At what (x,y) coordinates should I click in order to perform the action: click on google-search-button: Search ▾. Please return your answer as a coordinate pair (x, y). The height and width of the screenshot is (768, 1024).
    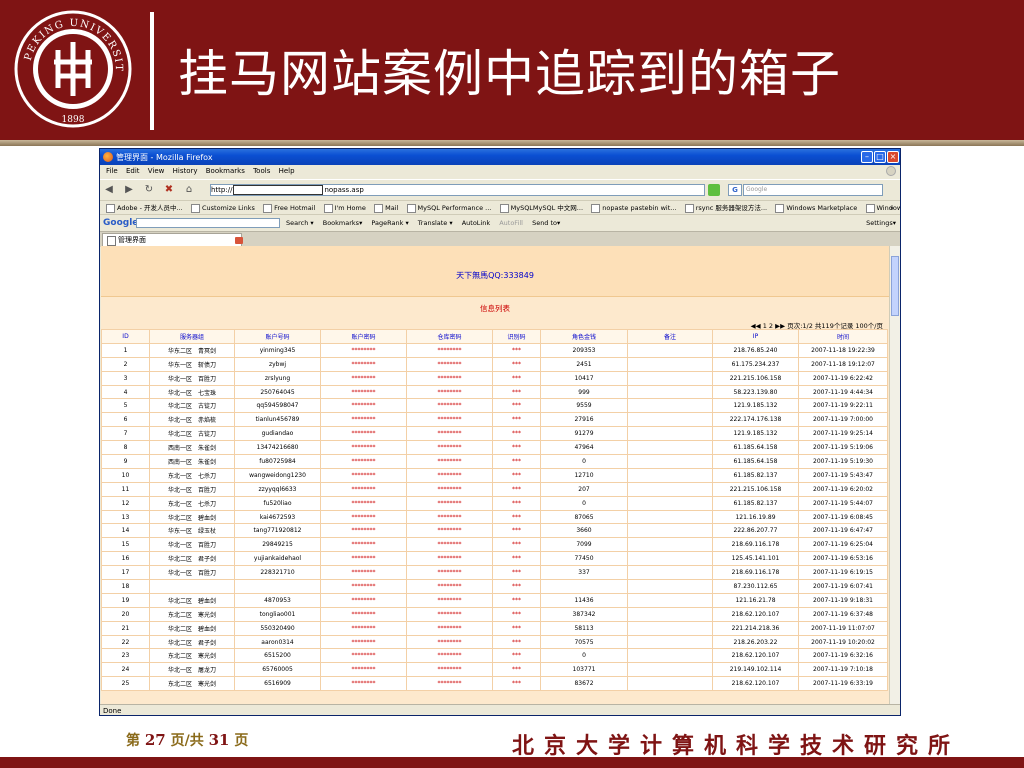
    Looking at the image, I should click on (300, 223).